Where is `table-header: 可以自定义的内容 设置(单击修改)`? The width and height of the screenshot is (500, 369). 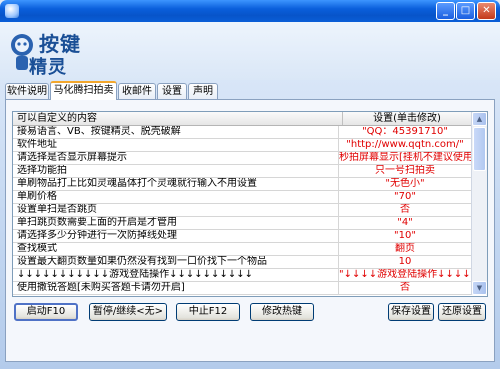
table-header: 可以自定义的内容 设置(单击修改) is located at coordinates (242, 119).